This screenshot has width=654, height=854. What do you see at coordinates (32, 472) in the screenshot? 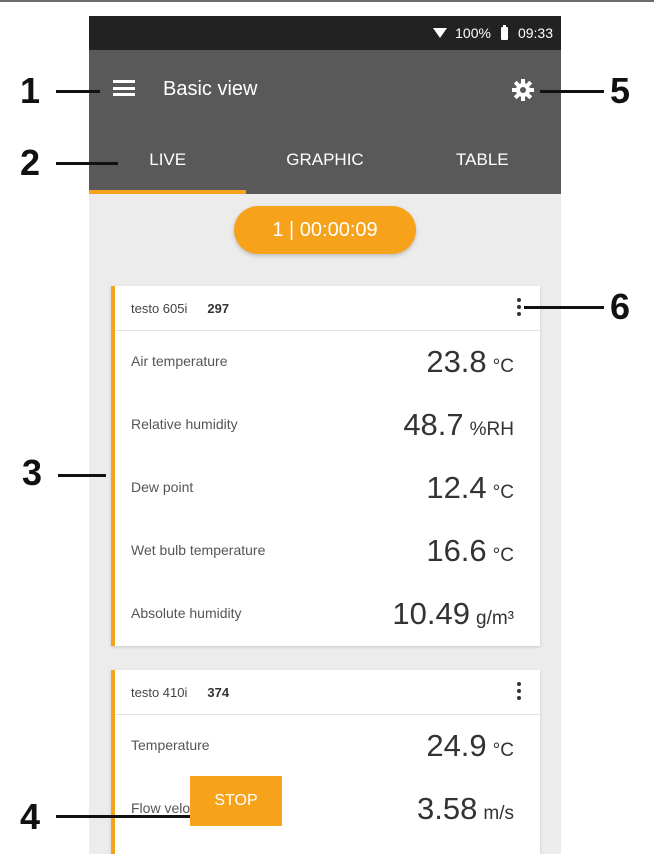
I see `callout-3: 3` at bounding box center [32, 472].